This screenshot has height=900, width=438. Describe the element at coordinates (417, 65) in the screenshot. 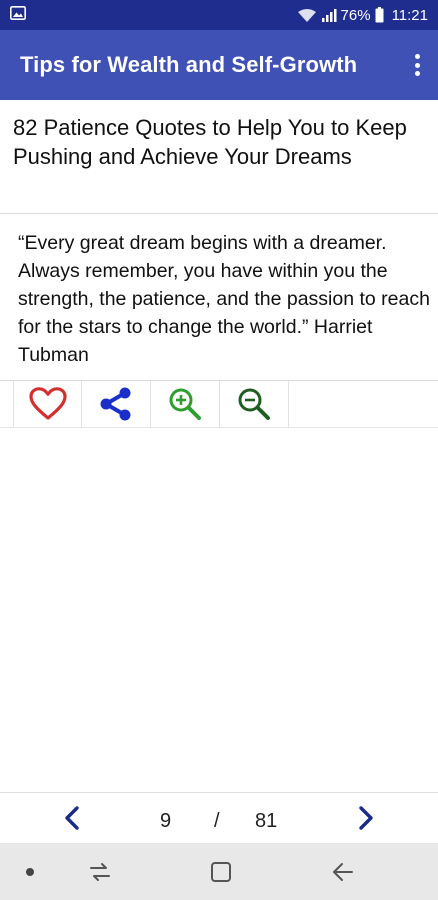

I see `more-vertical-icon` at that location.